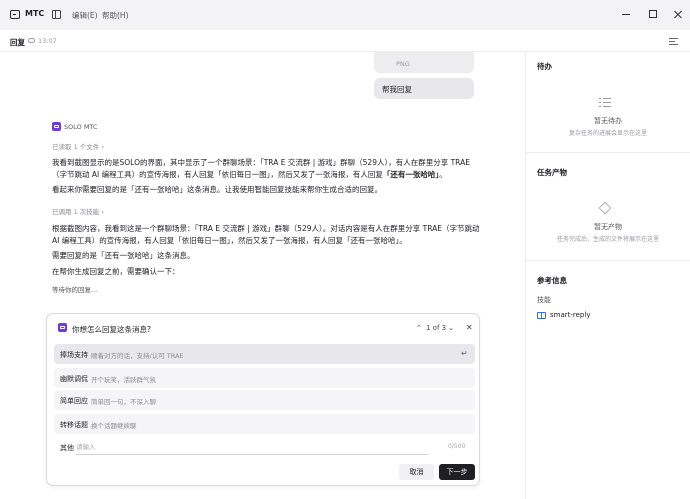 Image resolution: width=690 pixels, height=499 pixels. What do you see at coordinates (469, 327) in the screenshot?
I see `close-icon: ✕` at bounding box center [469, 327].